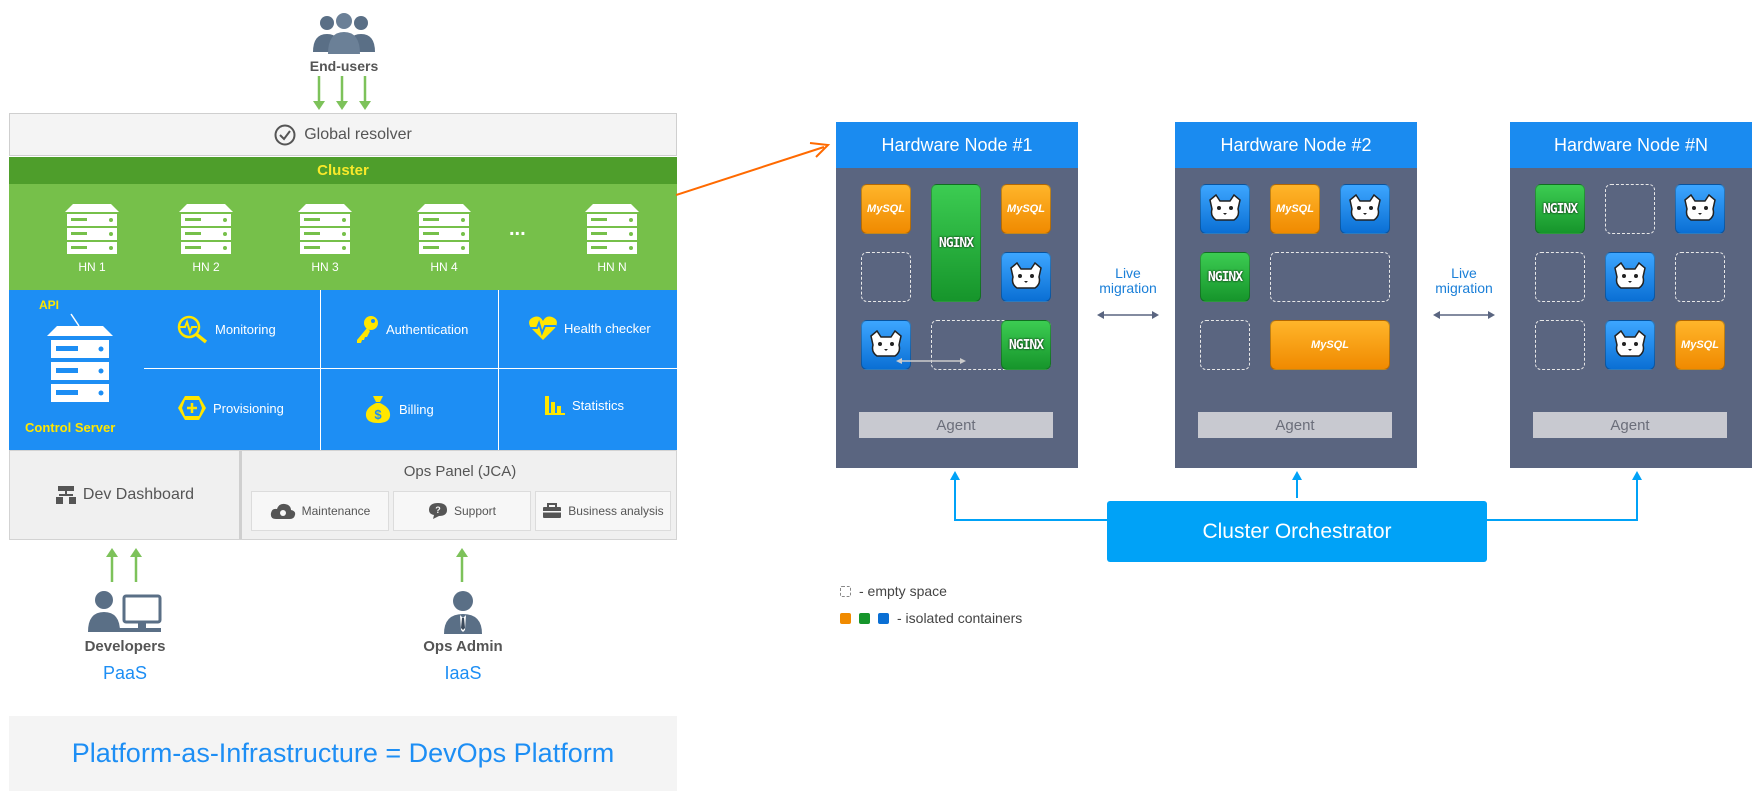  Describe the element at coordinates (475, 511) in the screenshot. I see `button-label: Support` at that location.